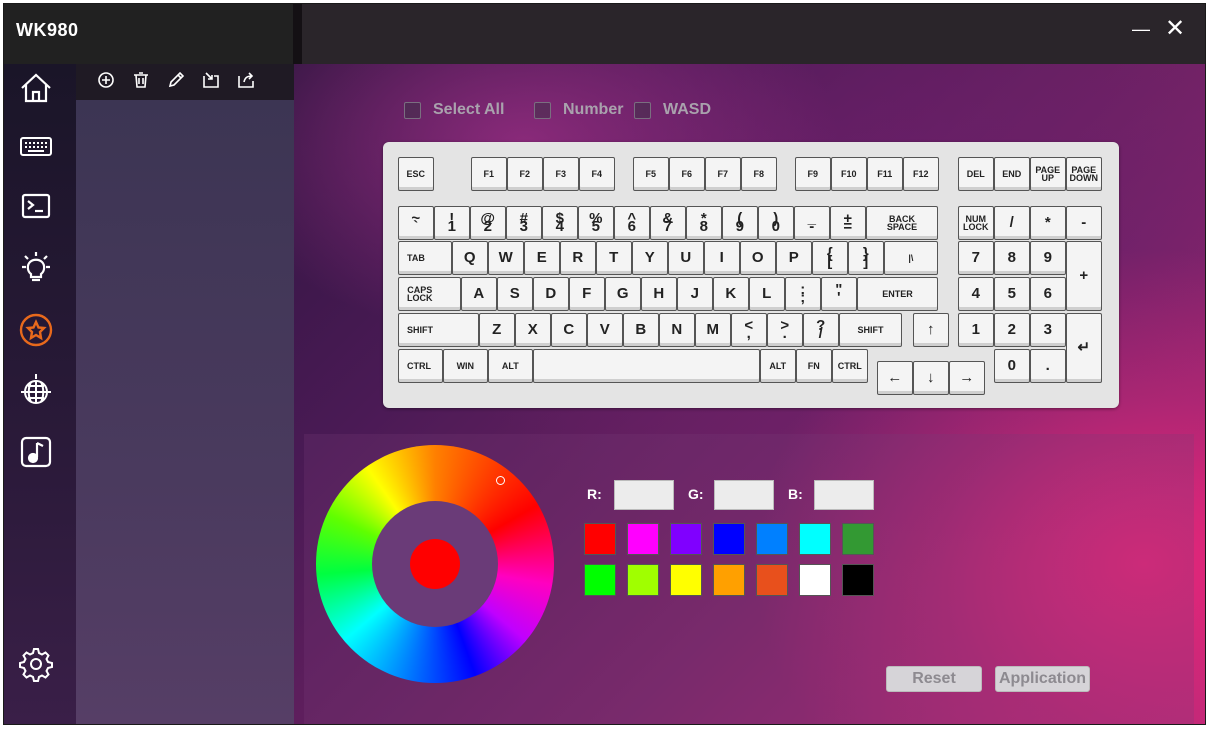 The width and height of the screenshot is (1209, 729). Describe the element at coordinates (551, 294) in the screenshot. I see `key: D` at that location.